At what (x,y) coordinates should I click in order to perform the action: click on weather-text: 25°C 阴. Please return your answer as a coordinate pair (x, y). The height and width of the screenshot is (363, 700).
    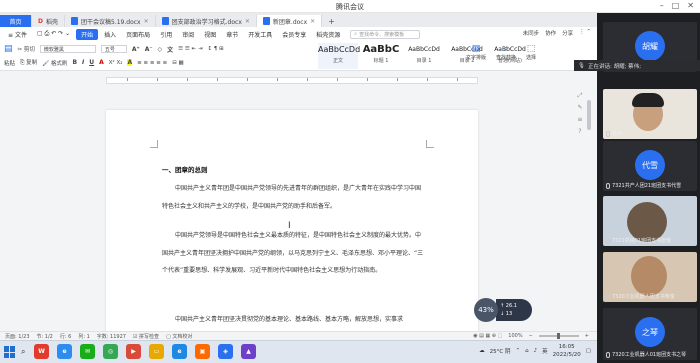
    Looking at the image, I should click on (500, 351).